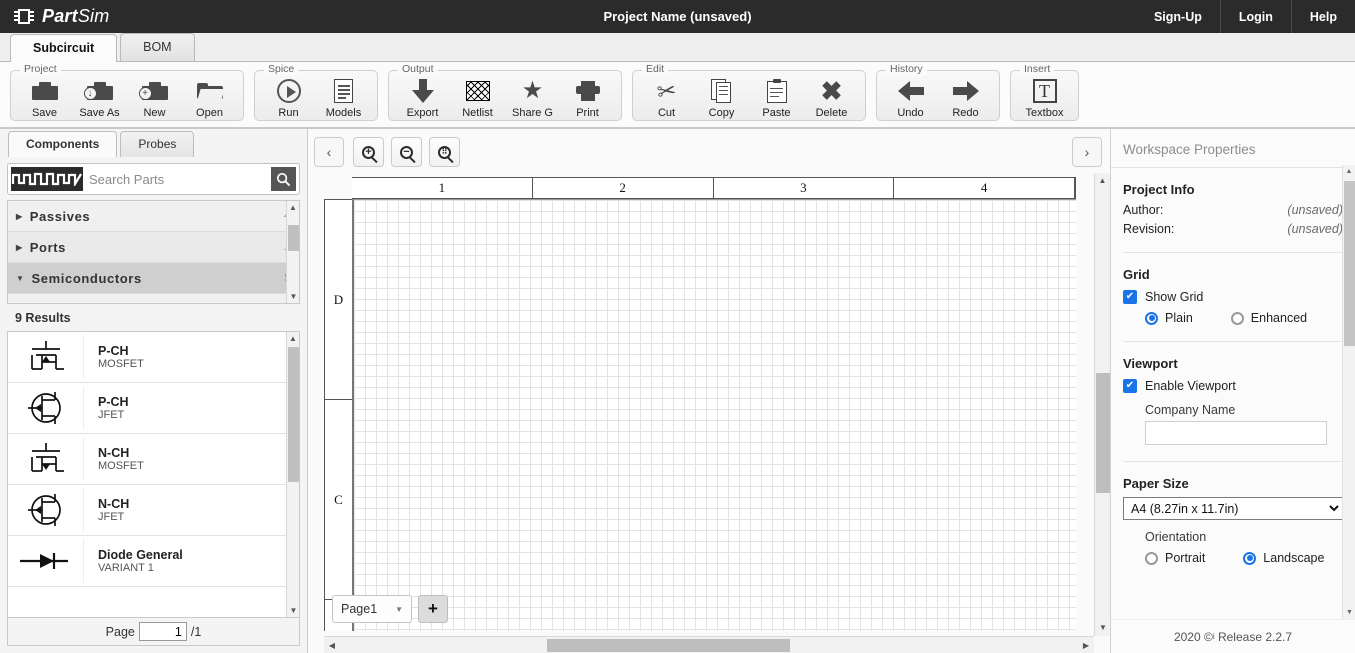 This screenshot has height=653, width=1355. I want to click on export-button: Export, so click(422, 97).